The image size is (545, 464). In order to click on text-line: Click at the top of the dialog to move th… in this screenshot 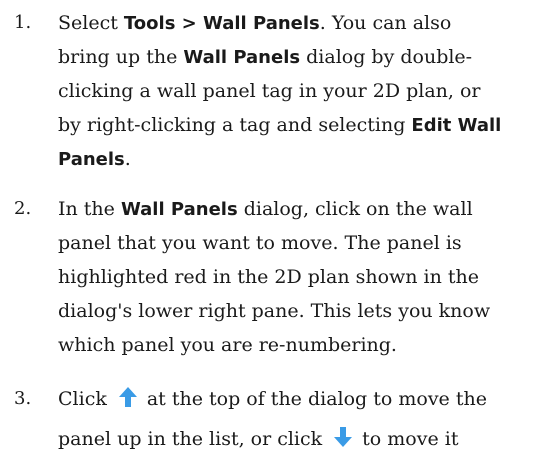, I will do `click(272, 399)`.